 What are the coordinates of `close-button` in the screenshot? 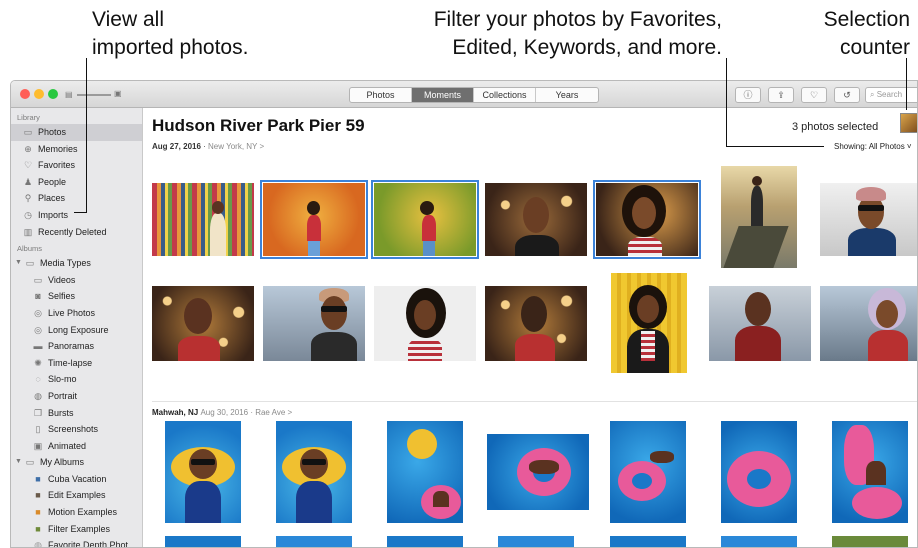 It's located at (25, 94).